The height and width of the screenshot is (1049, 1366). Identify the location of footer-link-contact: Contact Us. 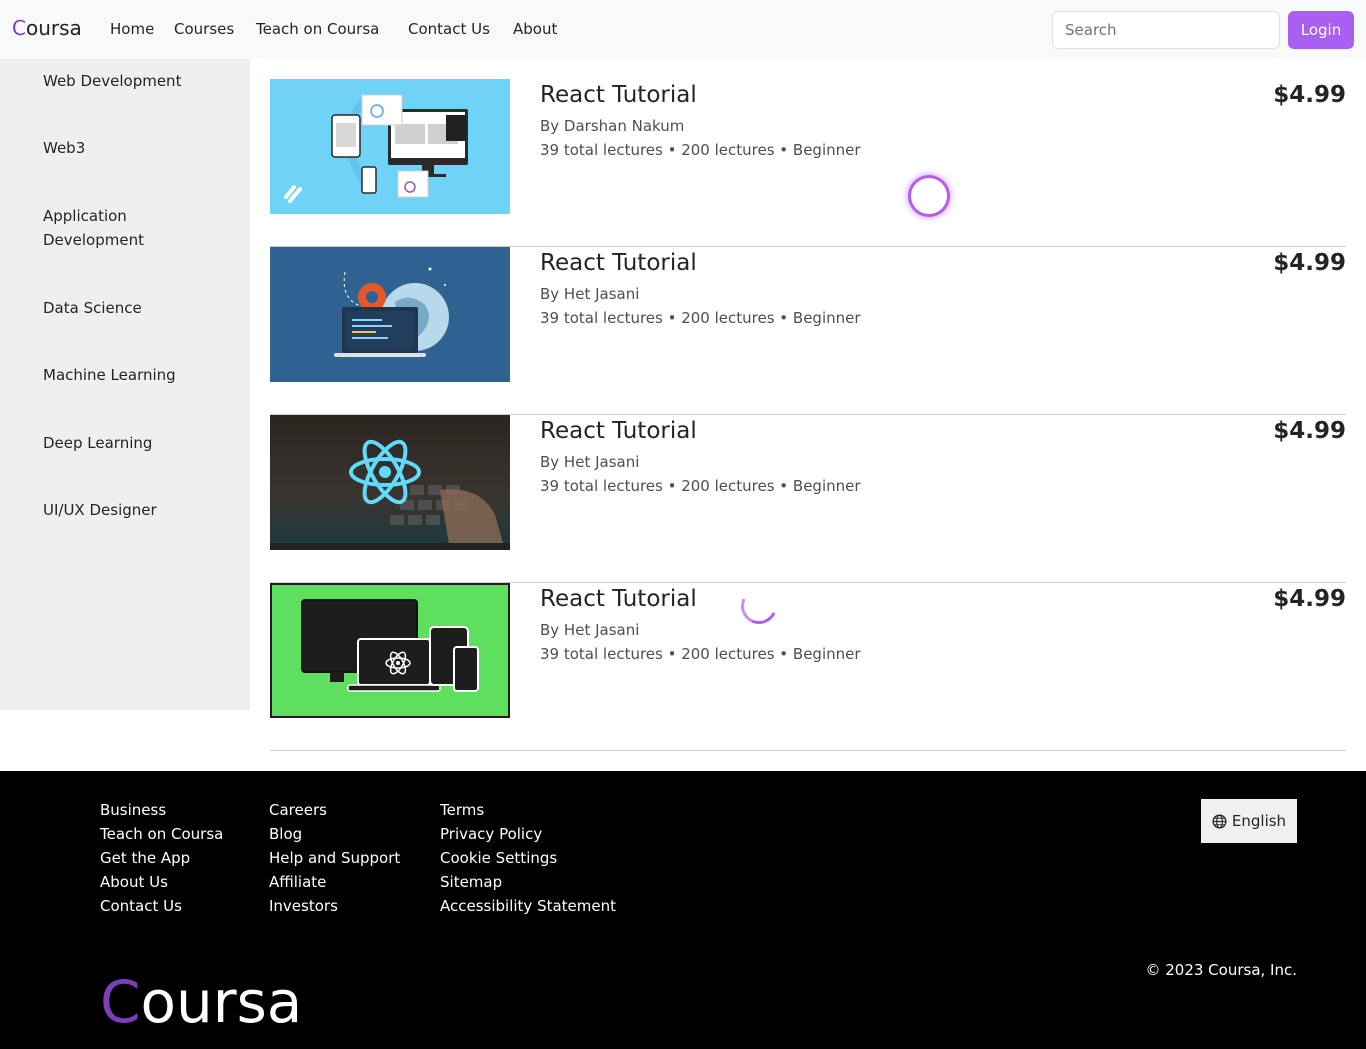
(161, 906).